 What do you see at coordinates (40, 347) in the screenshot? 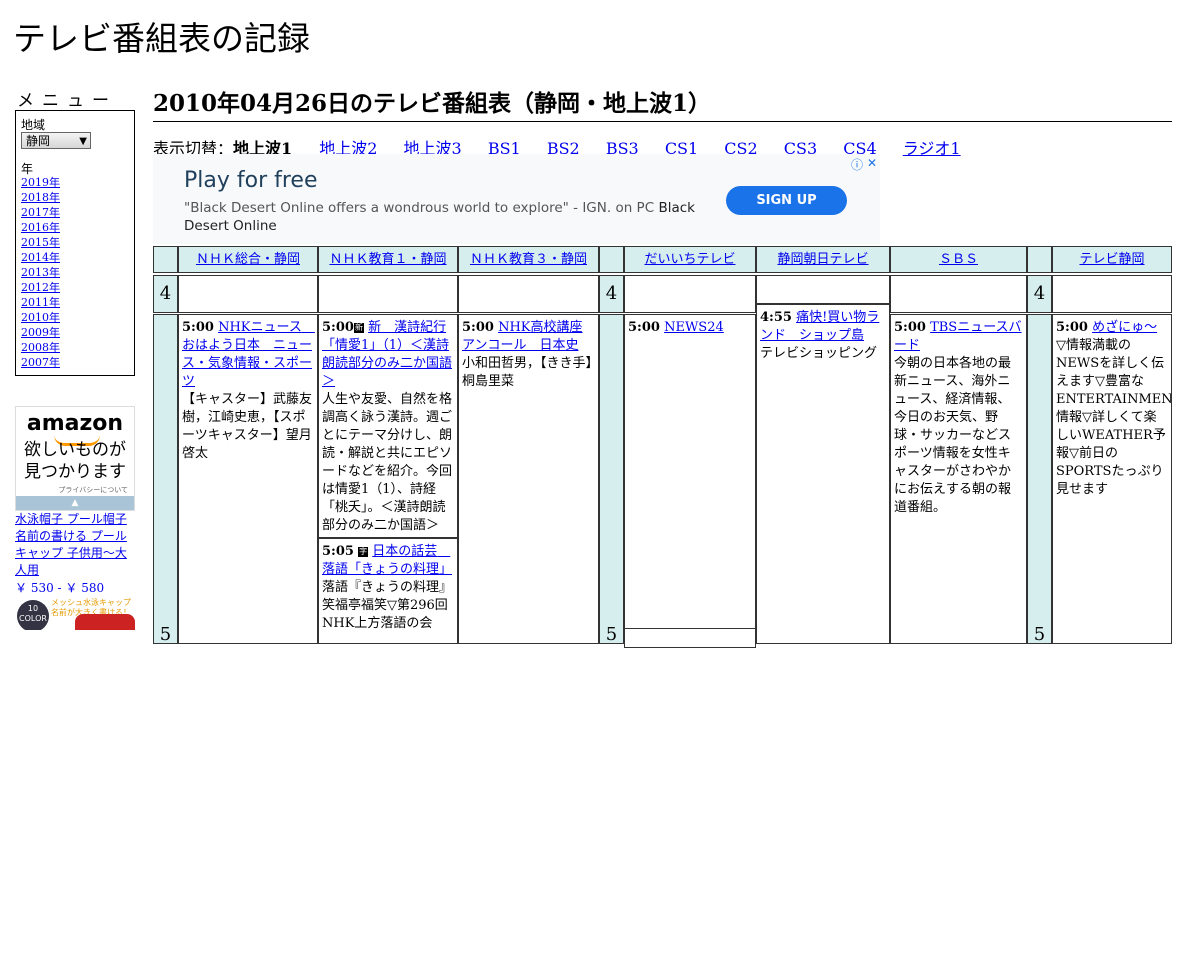
I see `year-link-2008: 2008年` at bounding box center [40, 347].